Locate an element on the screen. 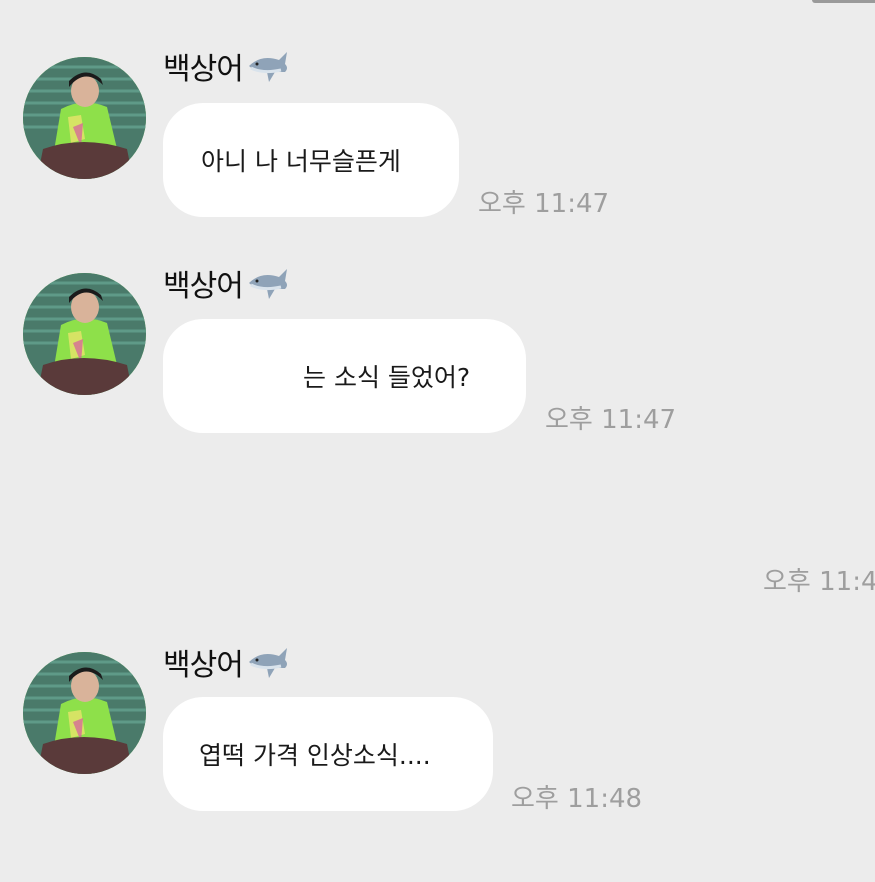 This screenshot has width=875, height=882. timestamp: 오후 11:48 is located at coordinates (577, 799).